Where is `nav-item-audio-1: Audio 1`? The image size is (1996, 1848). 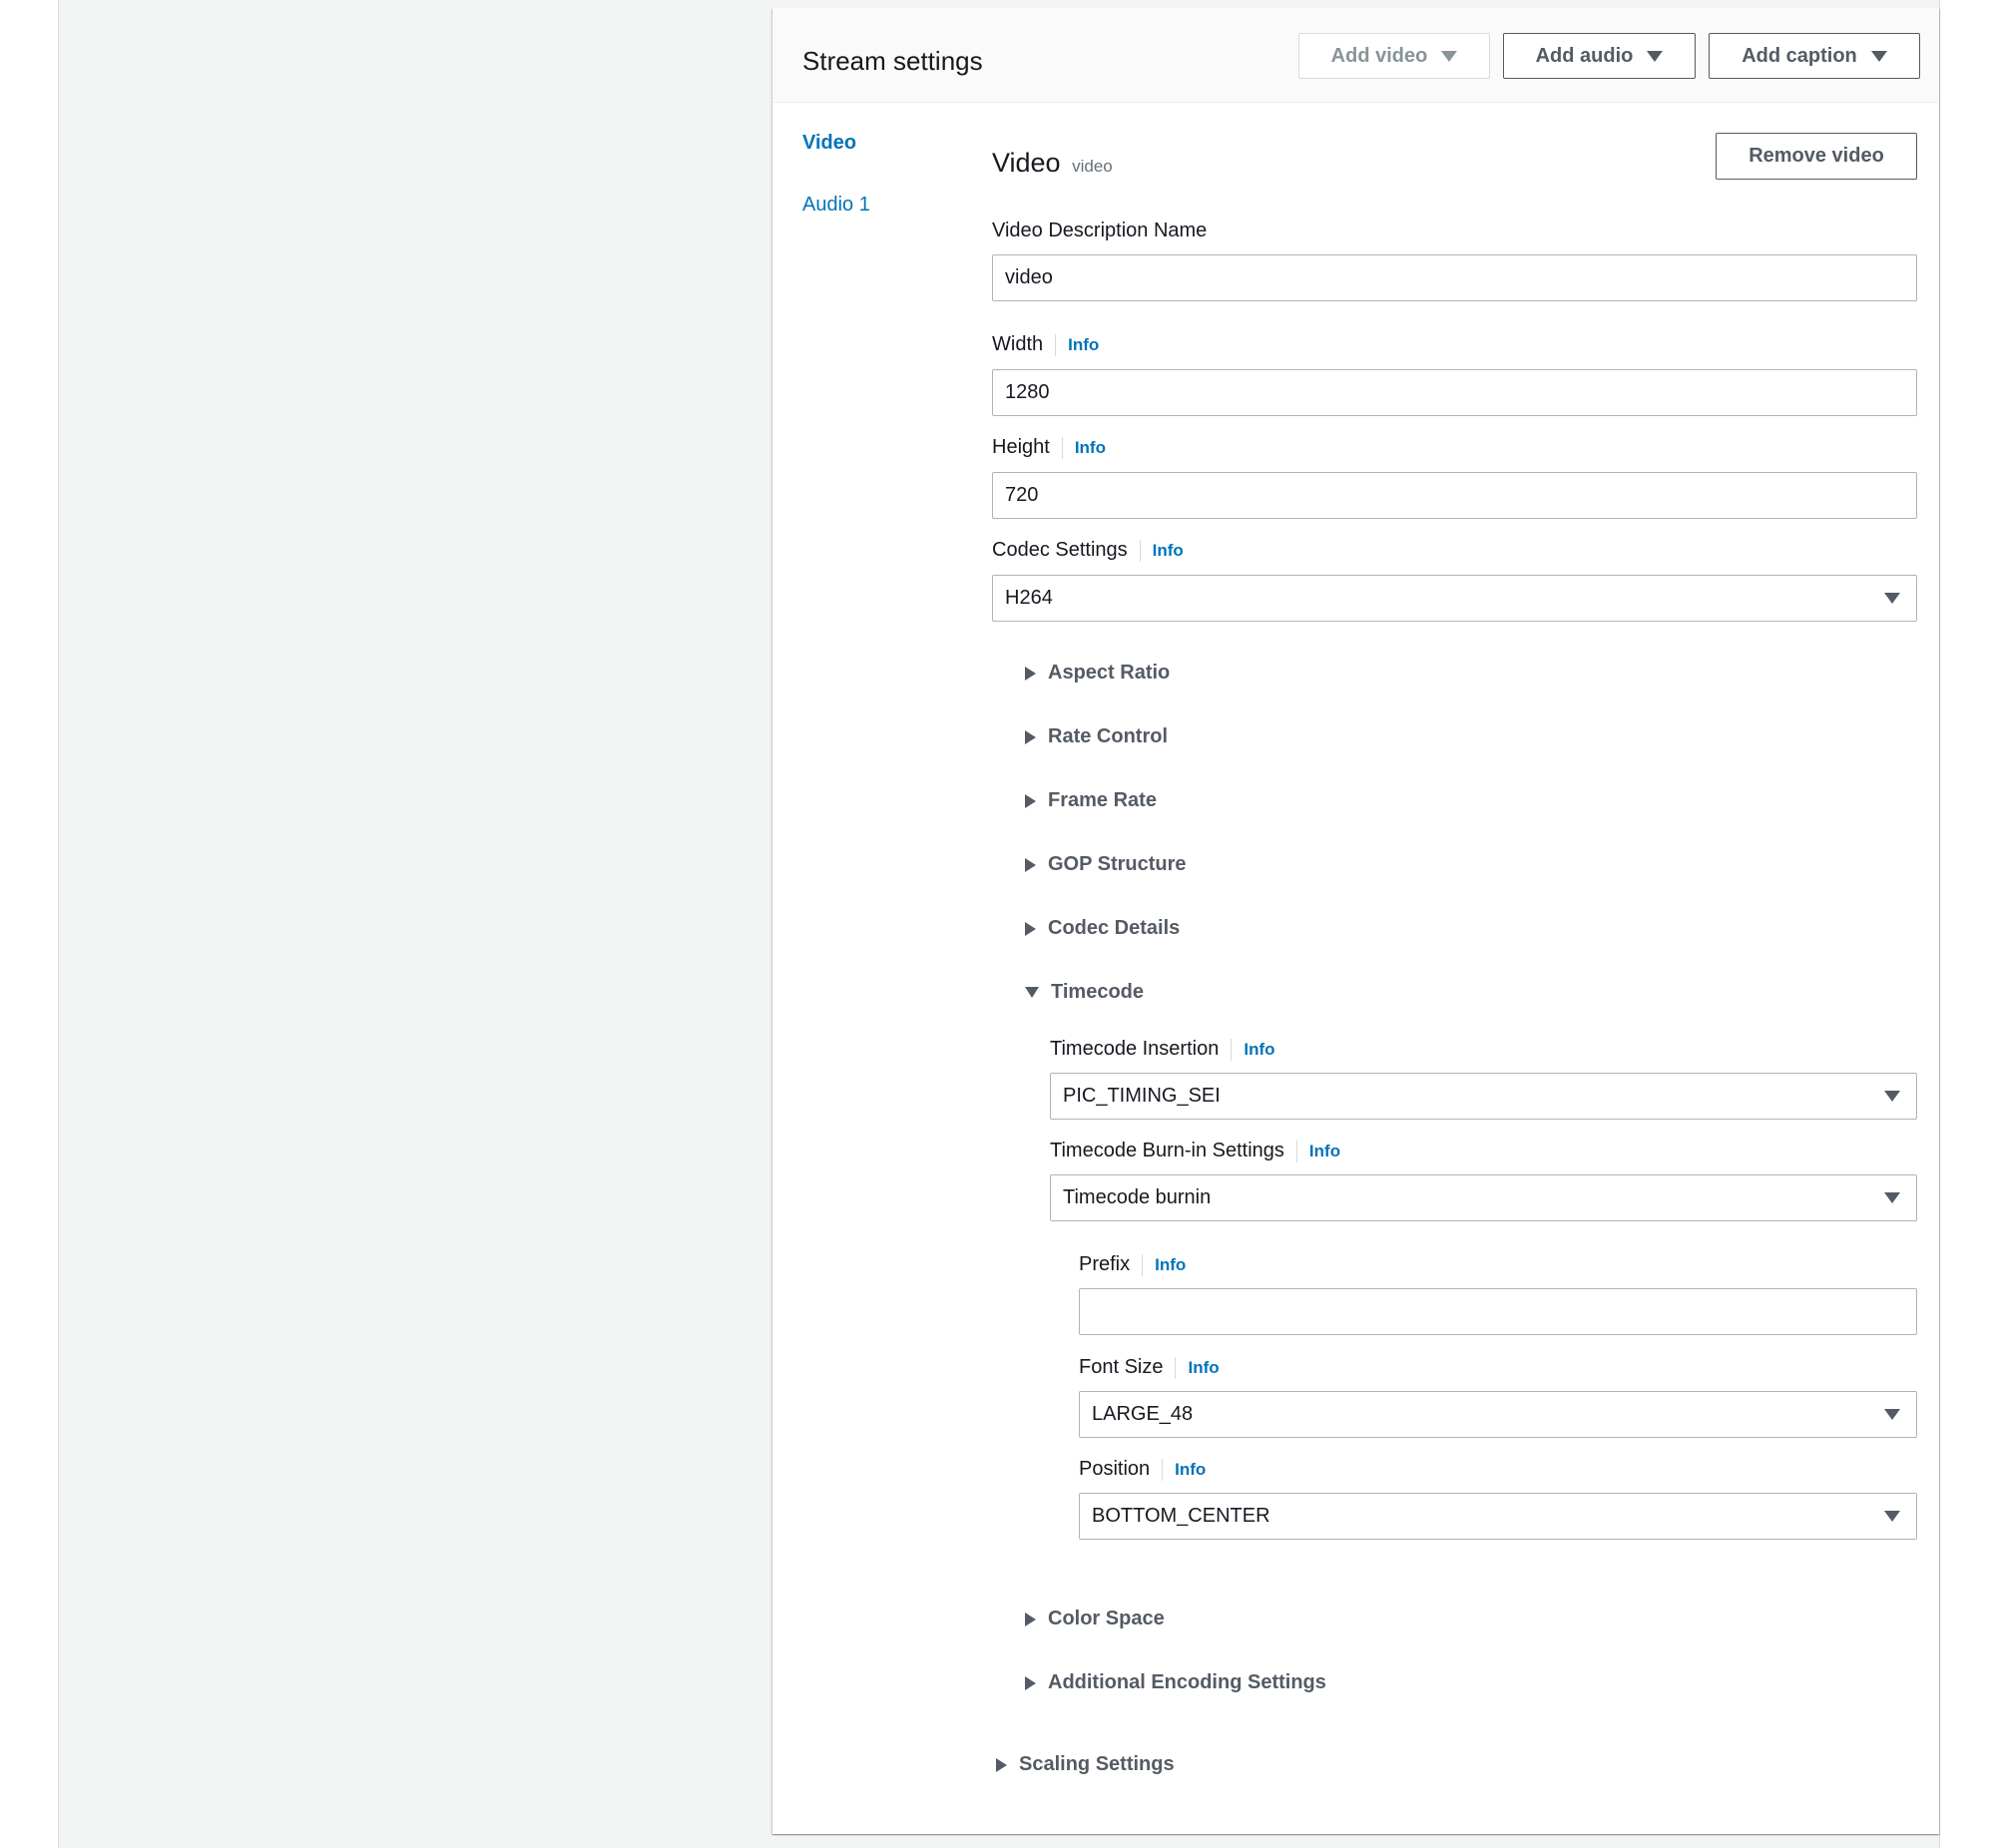 nav-item-audio-1: Audio 1 is located at coordinates (836, 206).